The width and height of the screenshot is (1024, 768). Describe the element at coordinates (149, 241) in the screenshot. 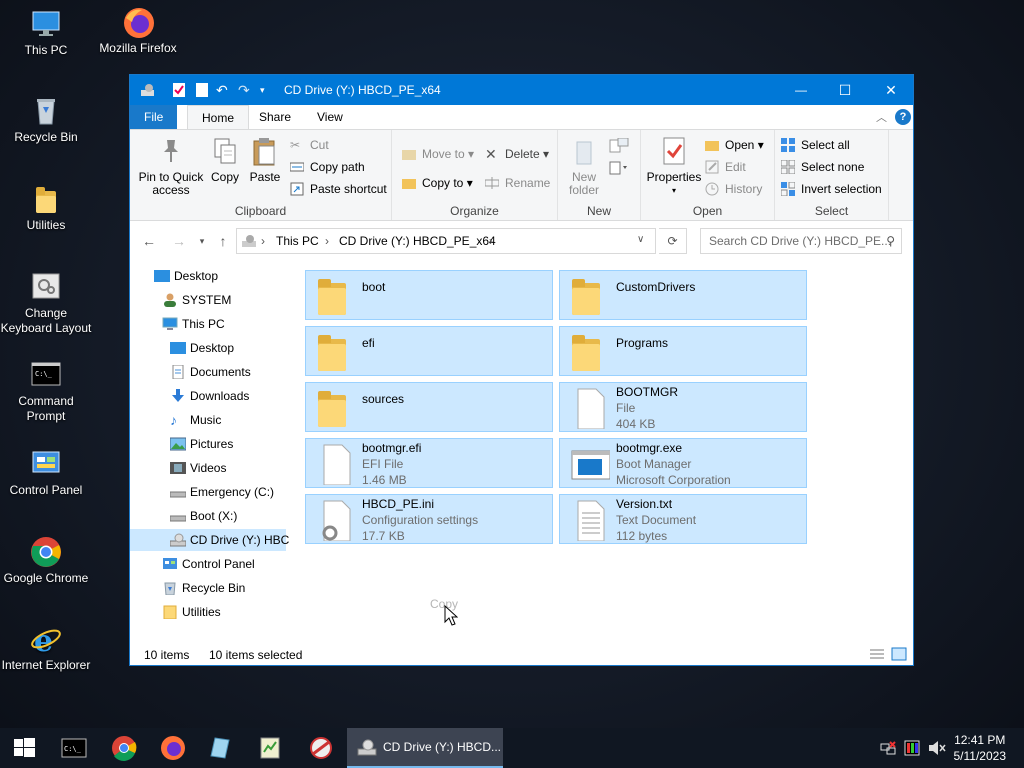

I see `back-arrow-icon: ←` at that location.